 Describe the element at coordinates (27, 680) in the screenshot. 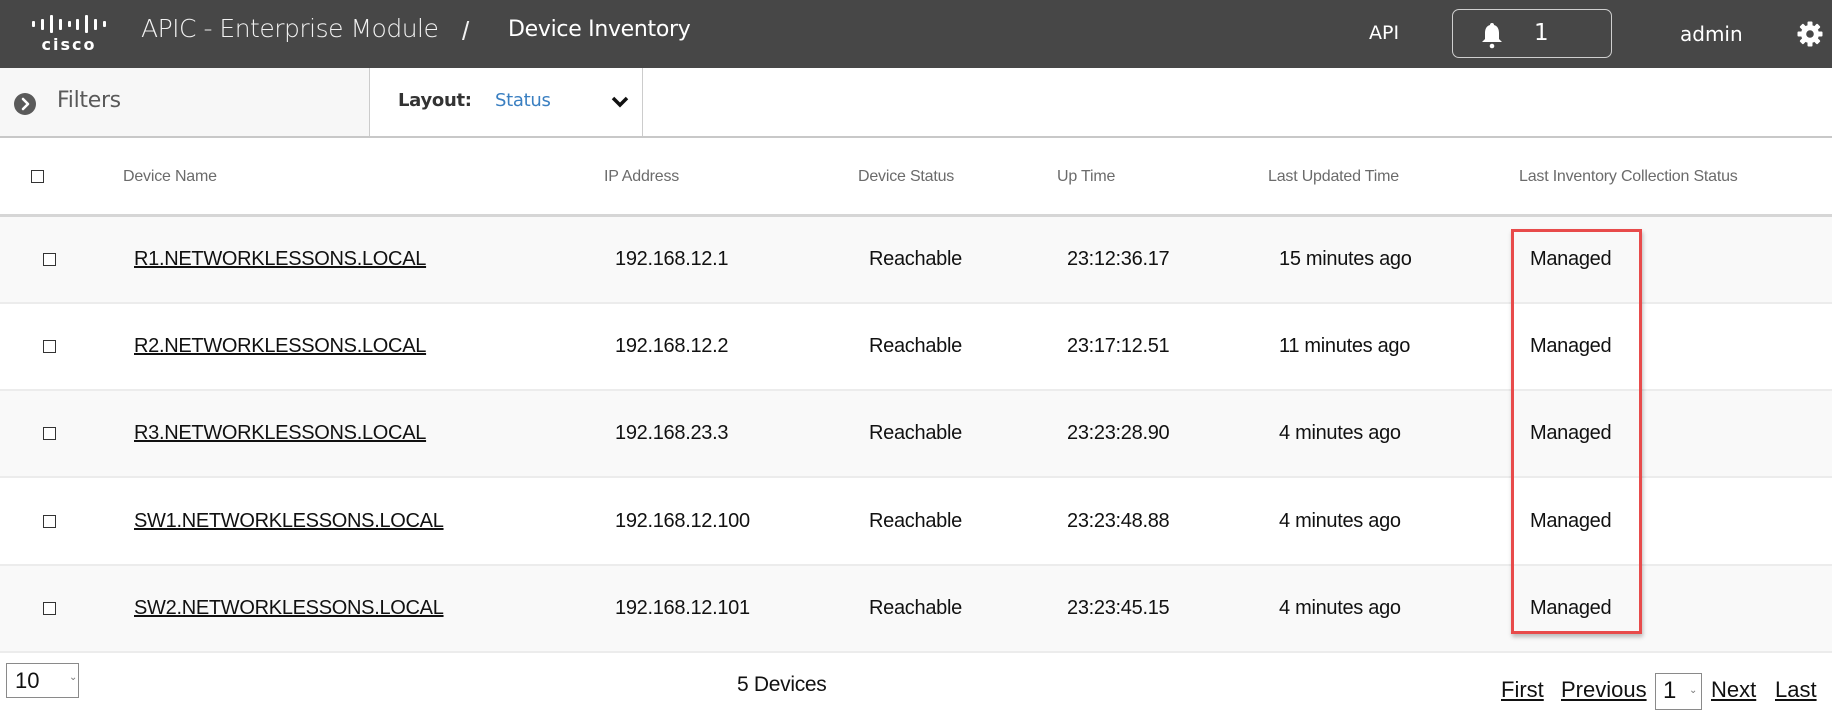

I see `page-size-value: 10` at that location.